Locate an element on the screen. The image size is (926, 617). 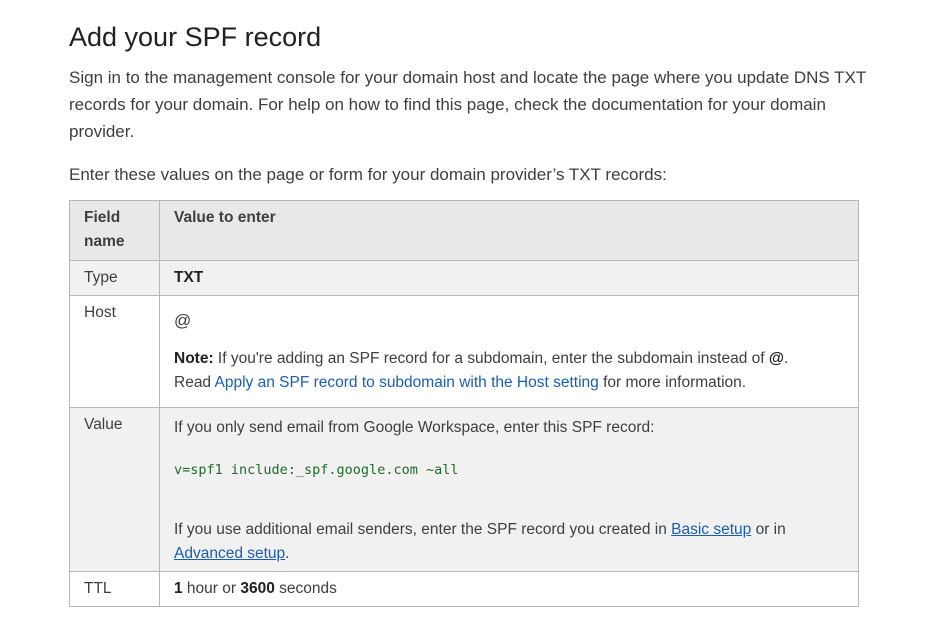
header-value-to-enter: Value to enter is located at coordinates (509, 230).